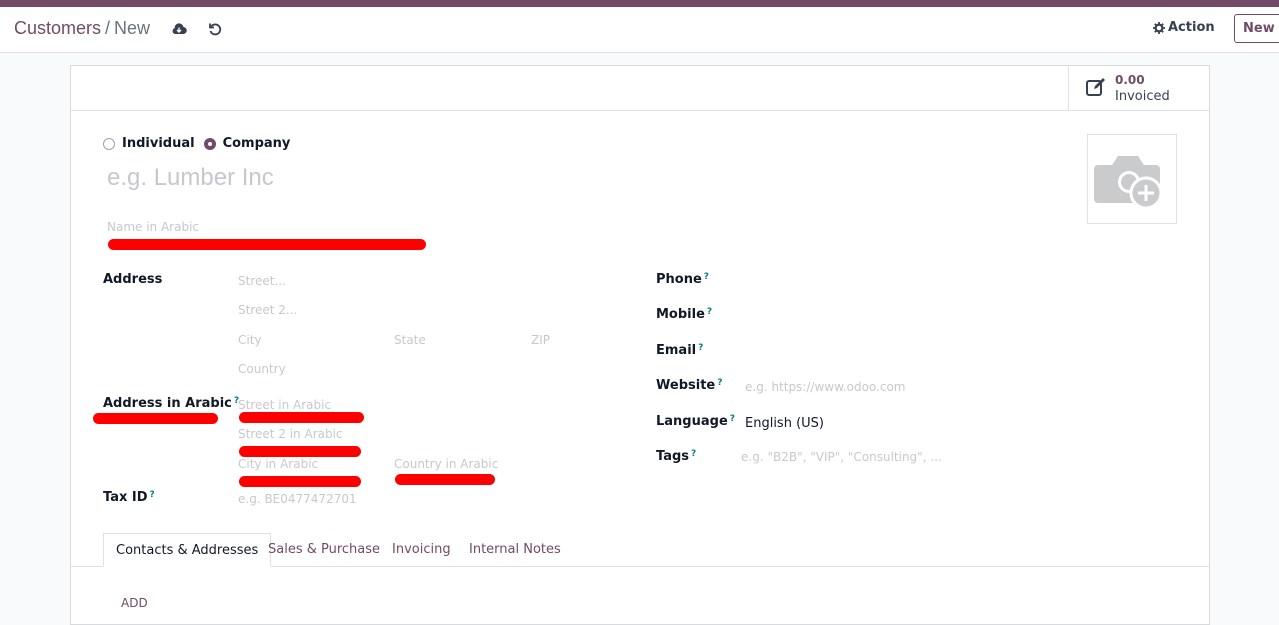  Describe the element at coordinates (187, 550) in the screenshot. I see `tab-contacts-addresses: Contacts & Addresses` at that location.